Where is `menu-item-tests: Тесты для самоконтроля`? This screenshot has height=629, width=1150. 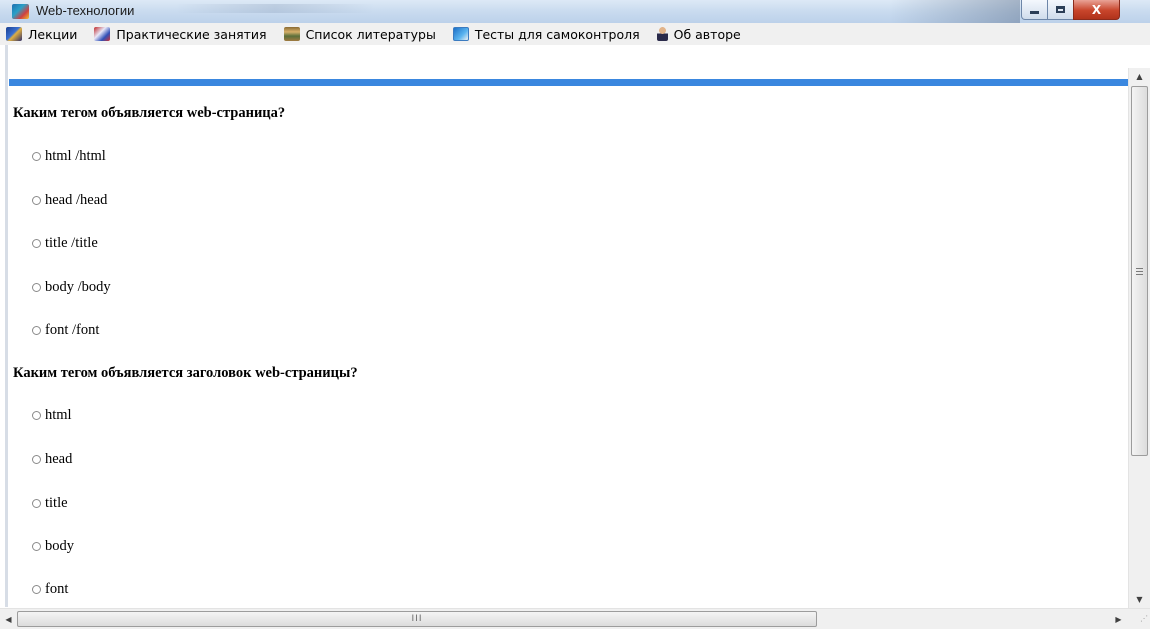
menu-item-tests: Тесты для самоконтроля is located at coordinates (546, 34).